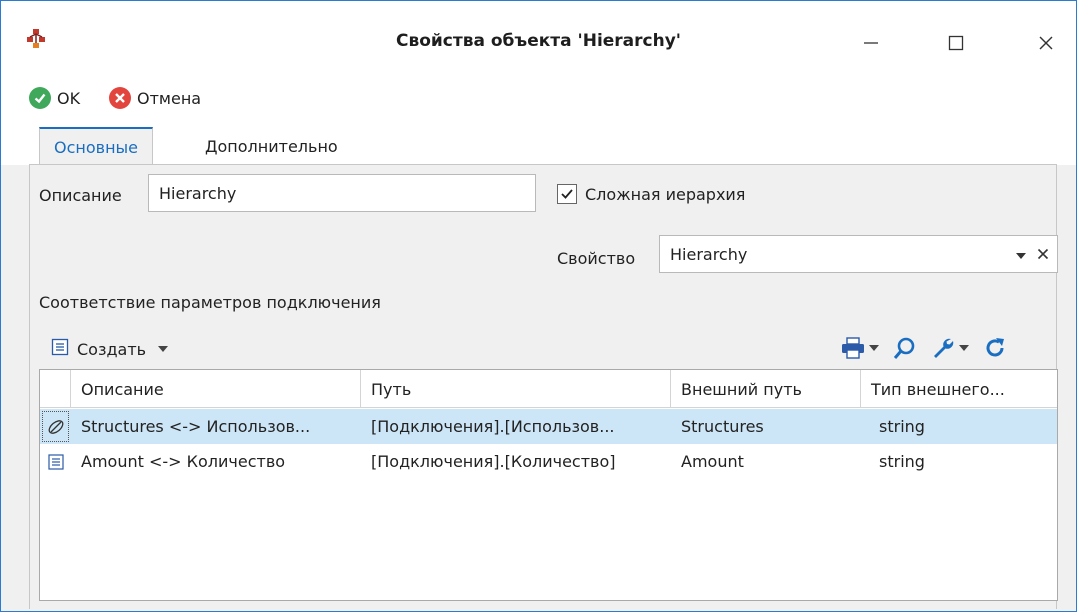 This screenshot has width=1077, height=612. I want to click on column-header-description: Описание, so click(216, 389).